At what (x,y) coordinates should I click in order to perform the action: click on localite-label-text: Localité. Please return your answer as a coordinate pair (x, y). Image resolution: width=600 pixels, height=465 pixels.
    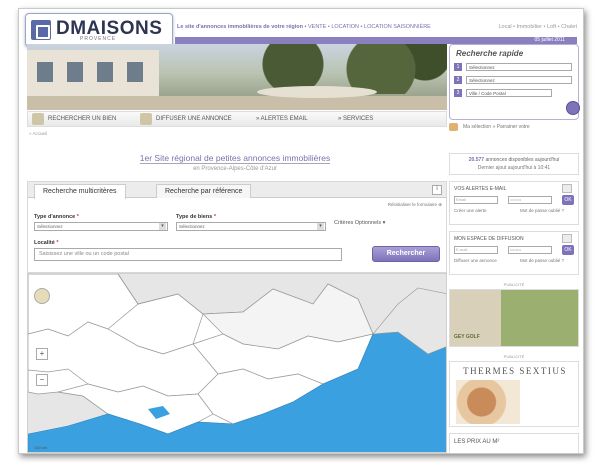
    Looking at the image, I should click on (44, 243).